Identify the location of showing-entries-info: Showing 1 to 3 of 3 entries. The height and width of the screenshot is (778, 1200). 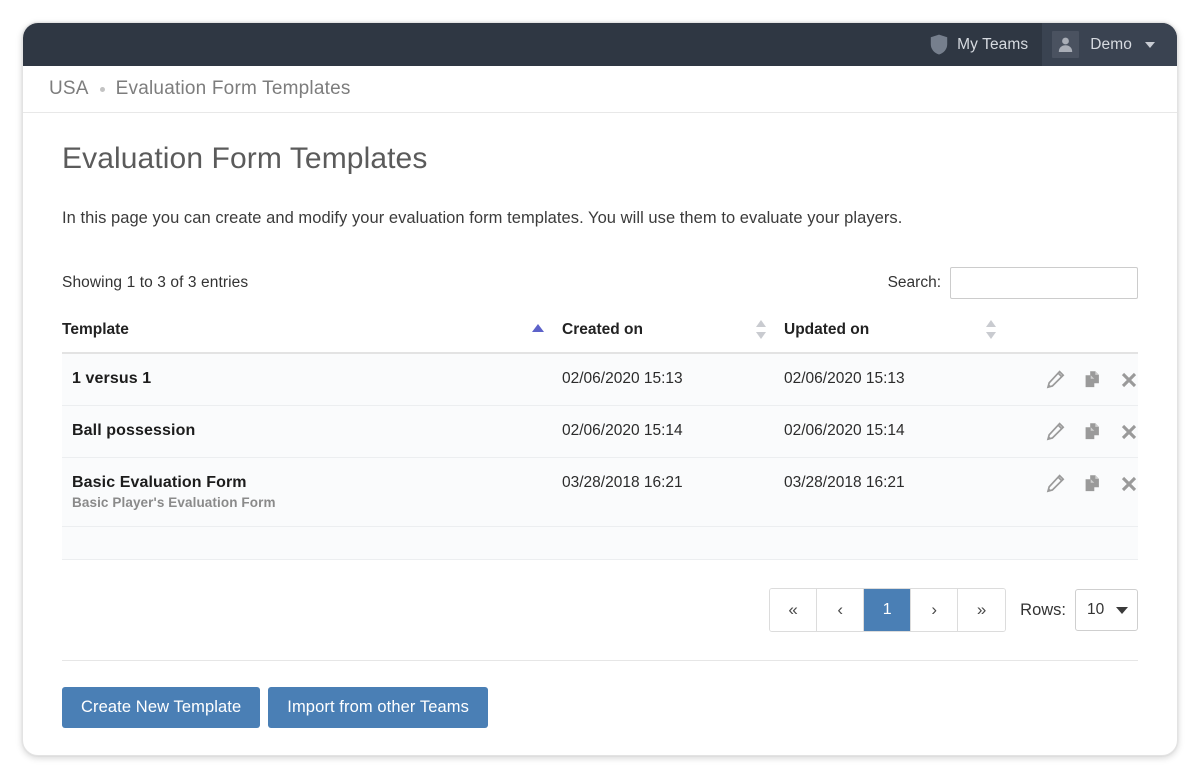
(155, 282).